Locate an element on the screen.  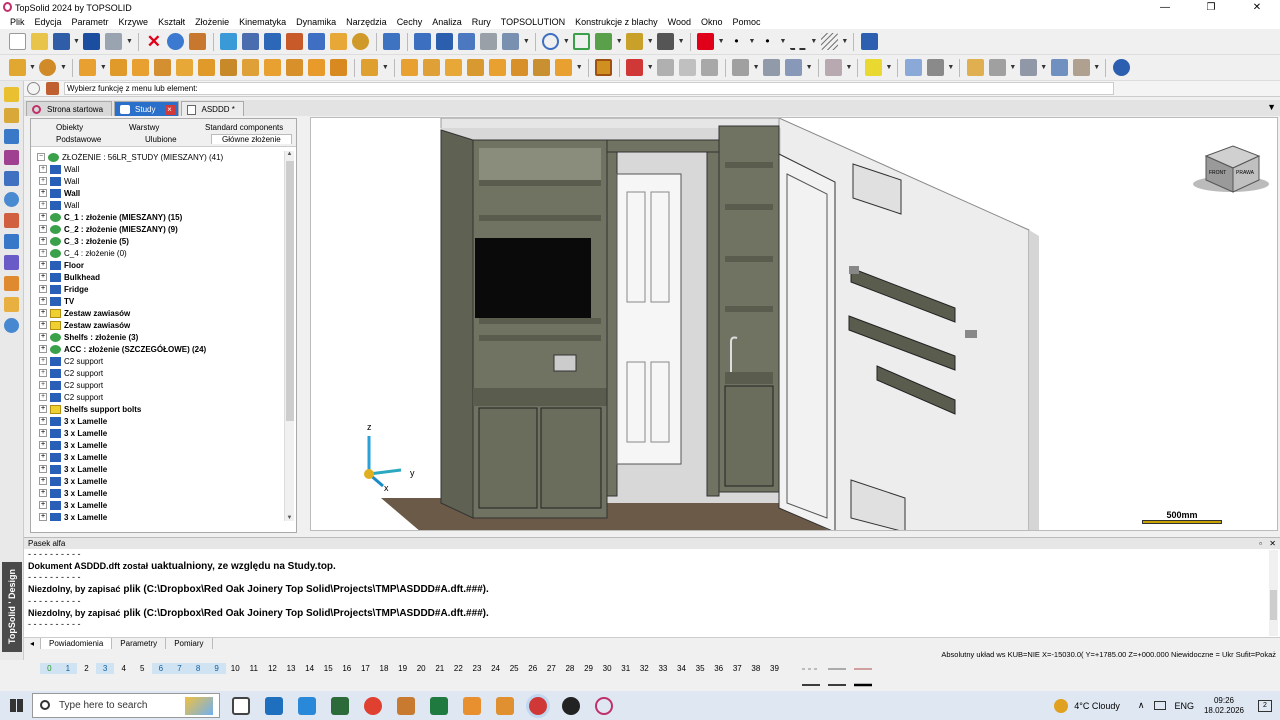
fitting-icon is located at coordinates (542, 67).